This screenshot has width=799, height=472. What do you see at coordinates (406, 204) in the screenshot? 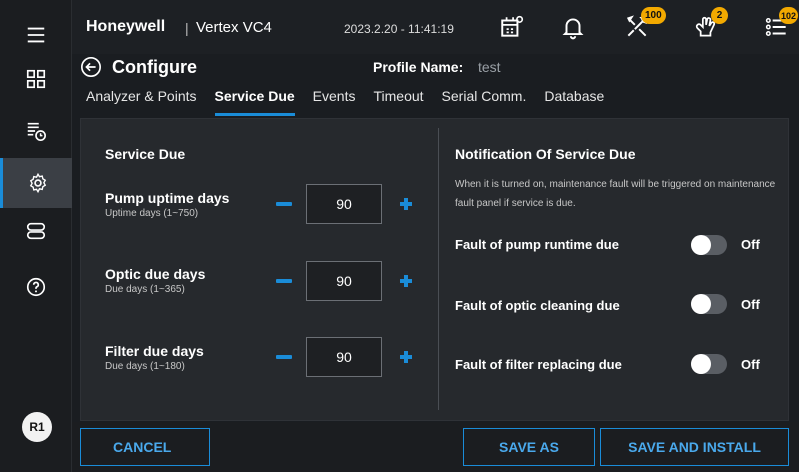
I see `pump-uptime-increment-button` at bounding box center [406, 204].